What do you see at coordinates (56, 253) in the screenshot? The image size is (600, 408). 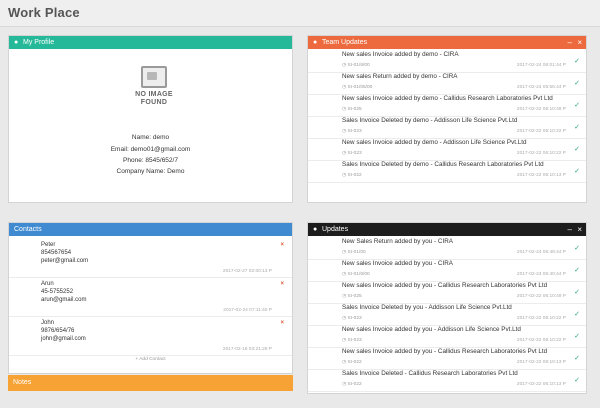 I see `contact-phone: 854567654` at bounding box center [56, 253].